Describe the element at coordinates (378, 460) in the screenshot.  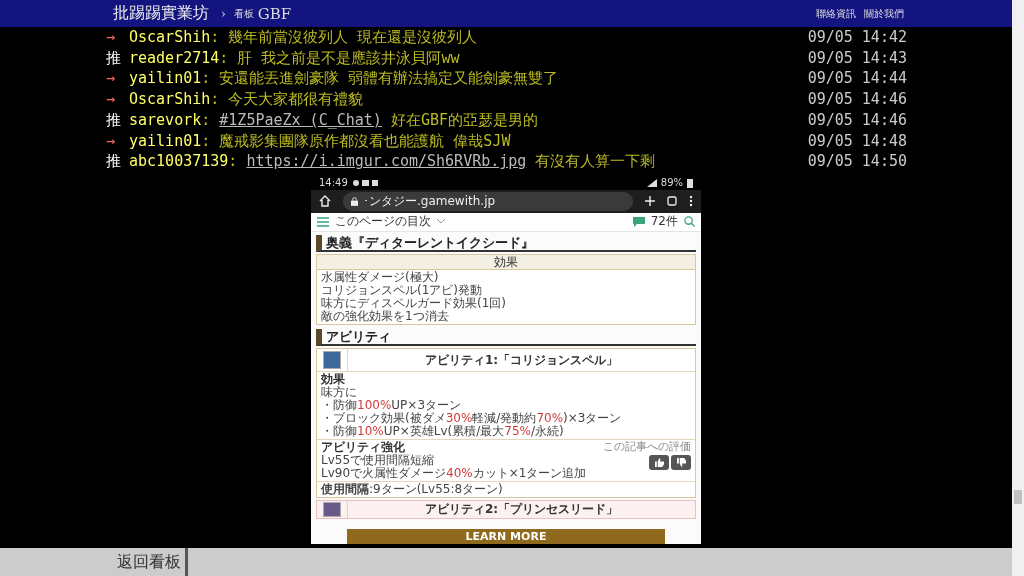
I see `upgrade-line: Lv55で使用間隔短縮` at that location.